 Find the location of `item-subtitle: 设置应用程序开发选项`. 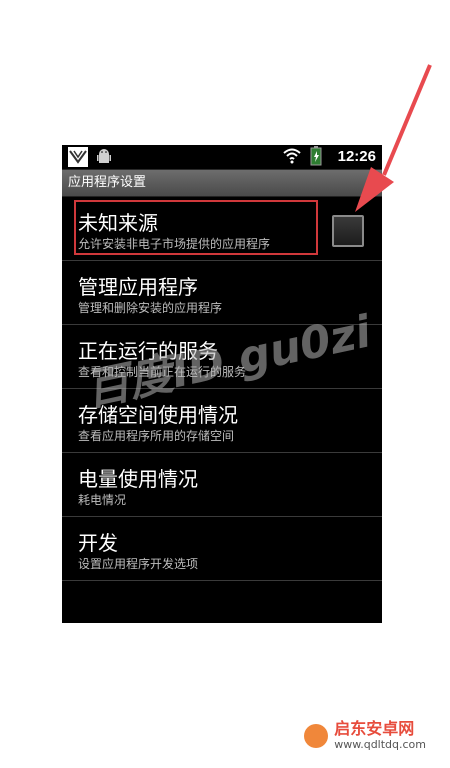

item-subtitle: 设置应用程序开发选项 is located at coordinates (138, 564).